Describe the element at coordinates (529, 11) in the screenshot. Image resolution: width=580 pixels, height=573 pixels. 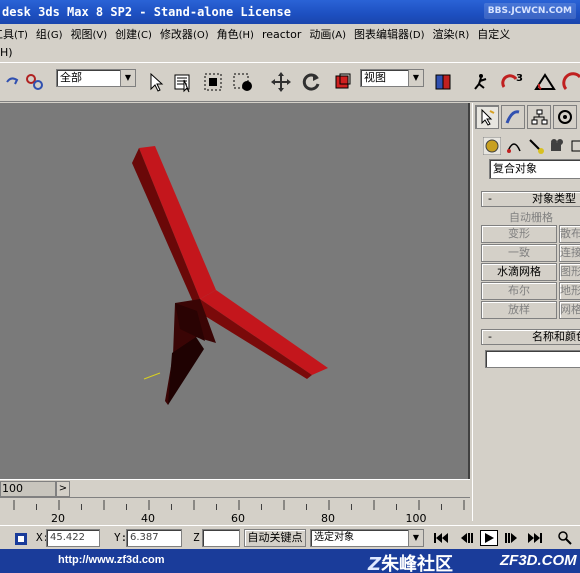
I see `watermark-badge: BBS.JCWCN.COM` at that location.